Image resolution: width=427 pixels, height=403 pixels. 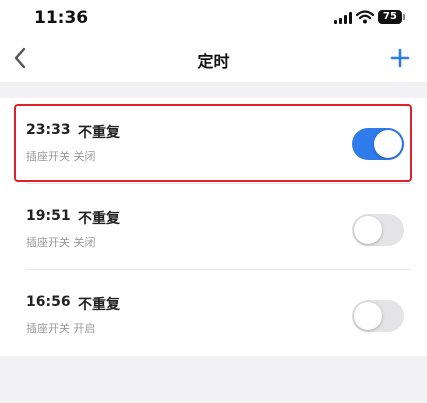 I want to click on nav-bar: 定时, so click(x=213, y=59).